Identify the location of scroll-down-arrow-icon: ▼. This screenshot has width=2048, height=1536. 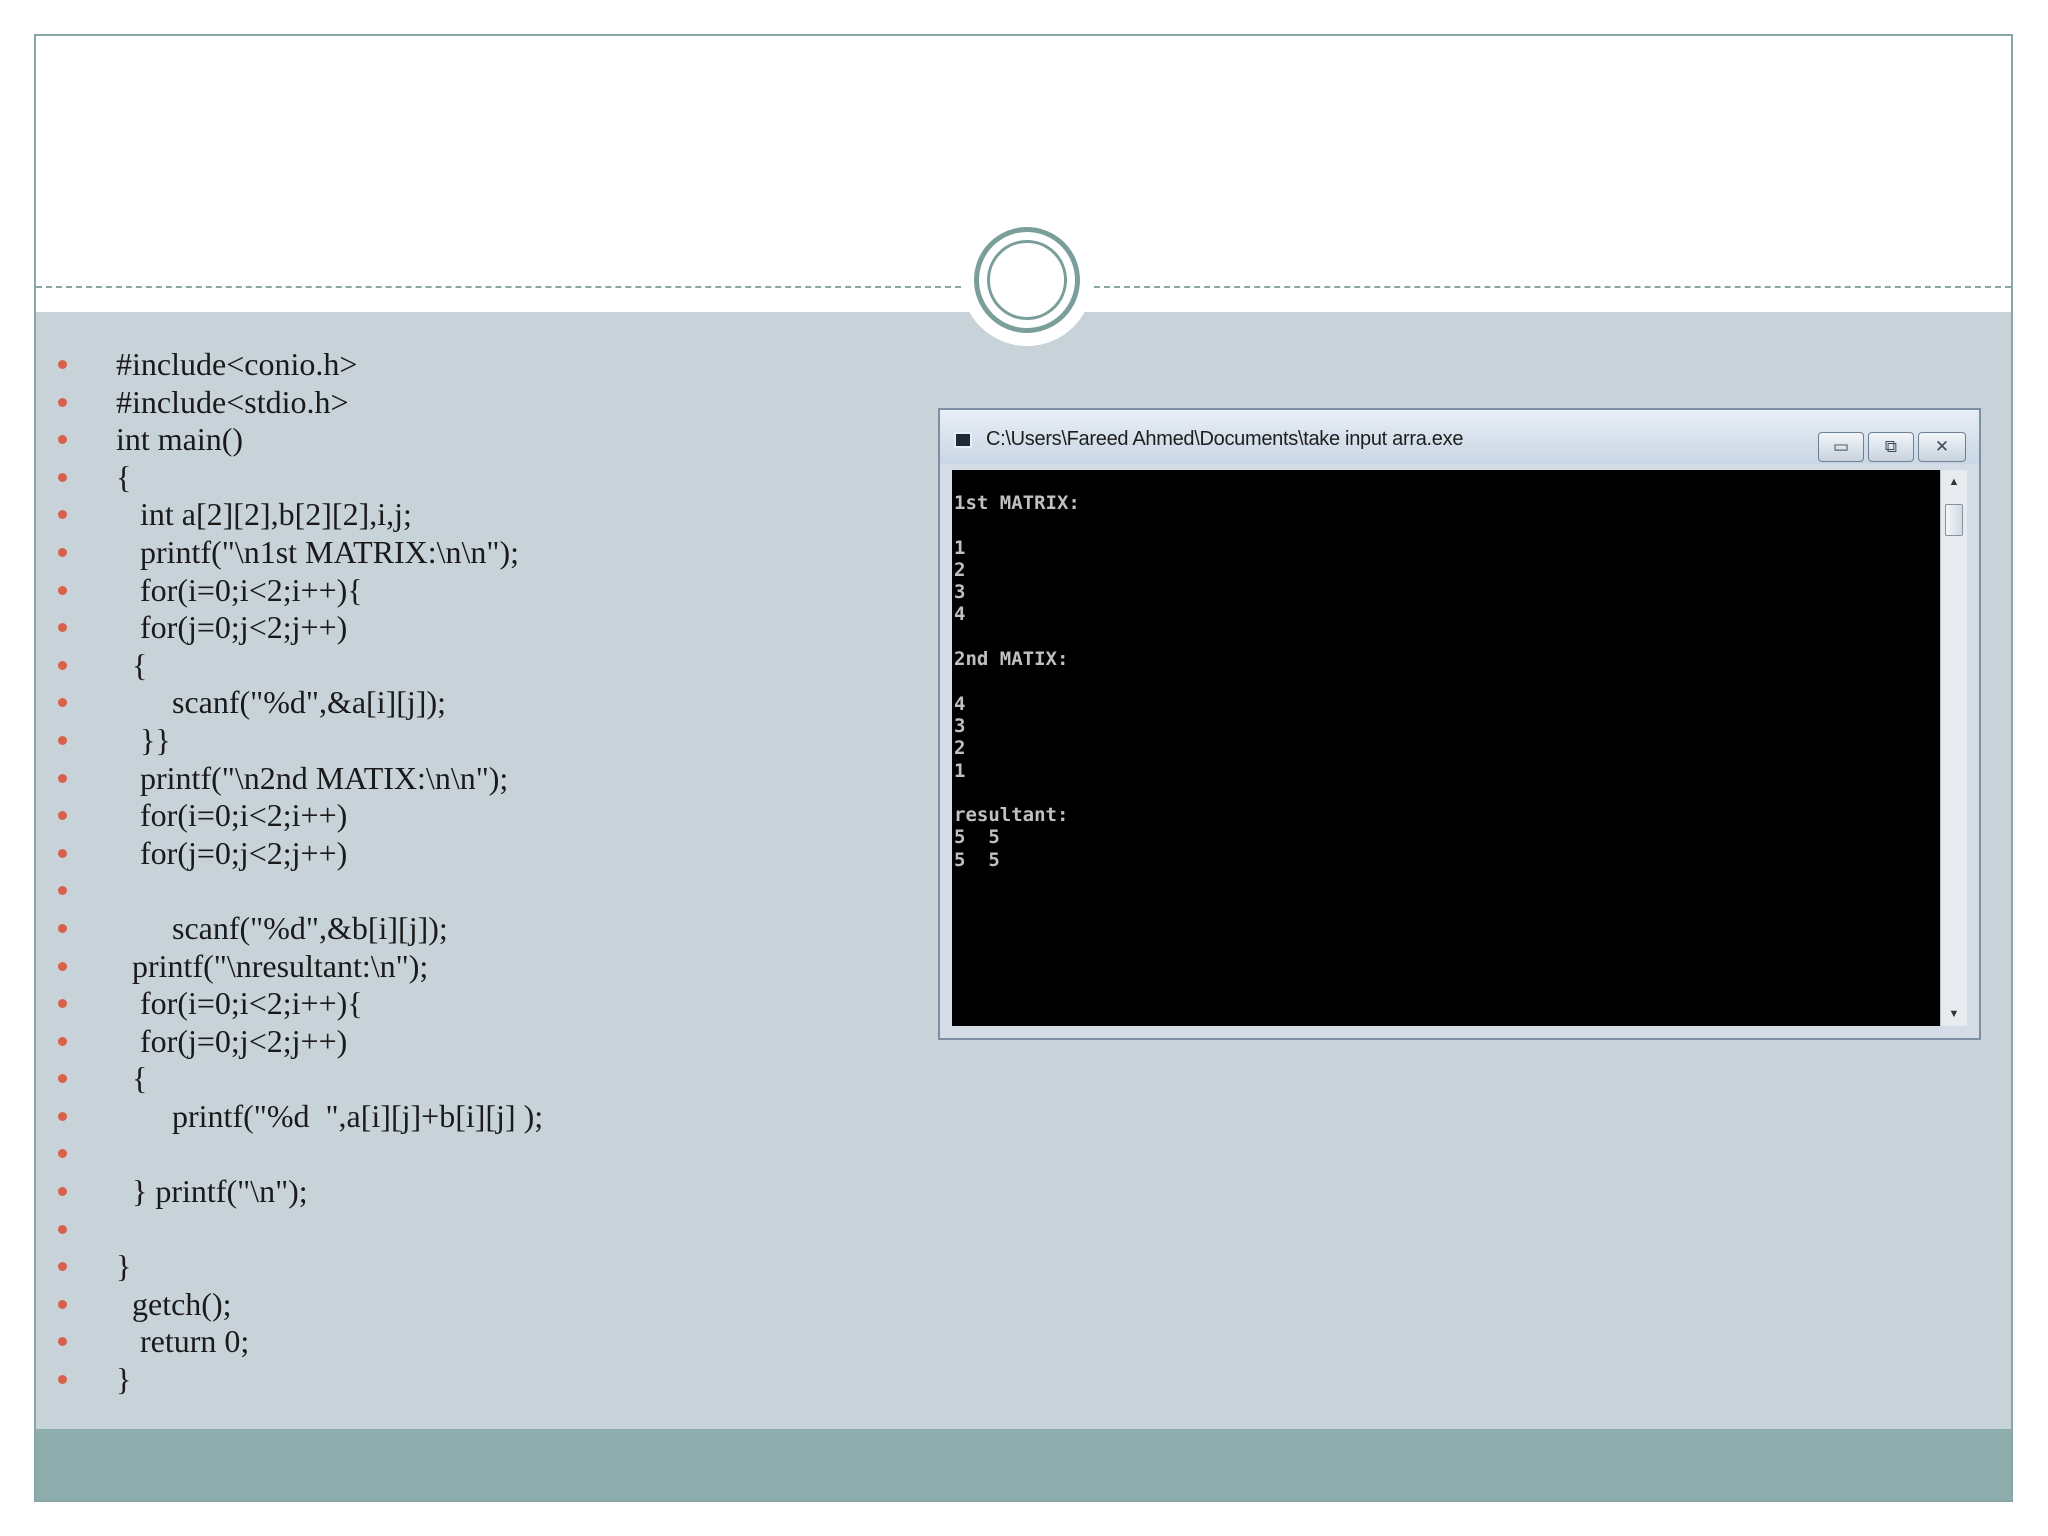
(1954, 1014).